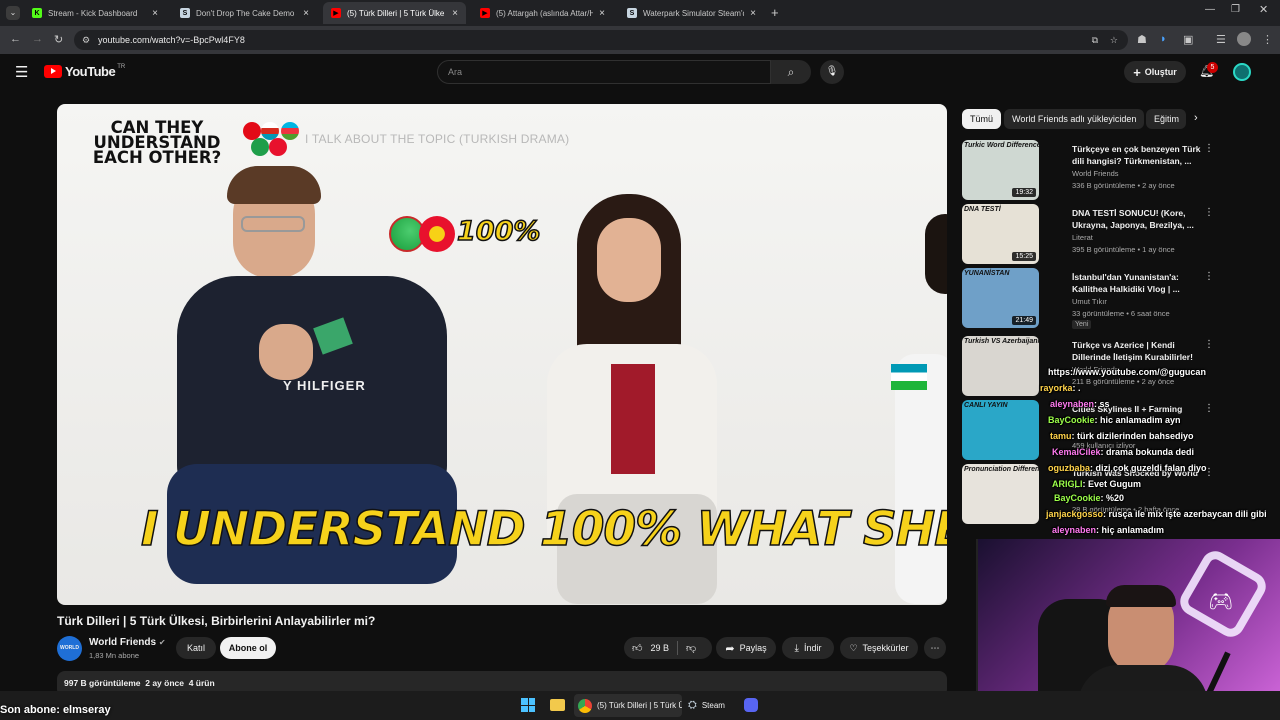 The height and width of the screenshot is (720, 1280). What do you see at coordinates (1075, 514) in the screenshot?
I see `chat-username: janjackgosso` at bounding box center [1075, 514].